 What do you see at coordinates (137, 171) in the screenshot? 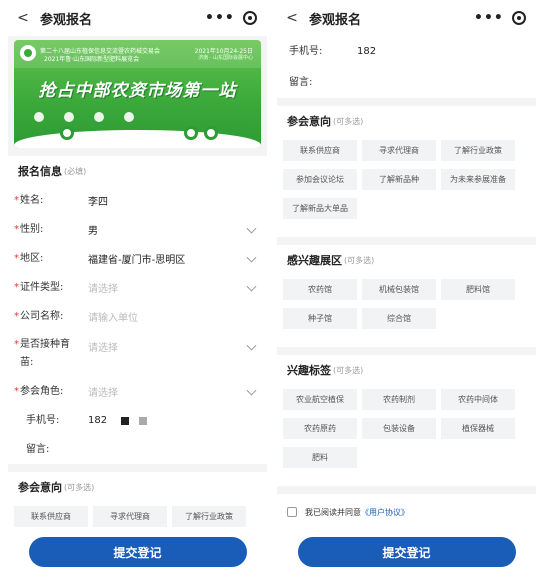
I see `registration-title: 报名信息 (必填)` at bounding box center [137, 171].